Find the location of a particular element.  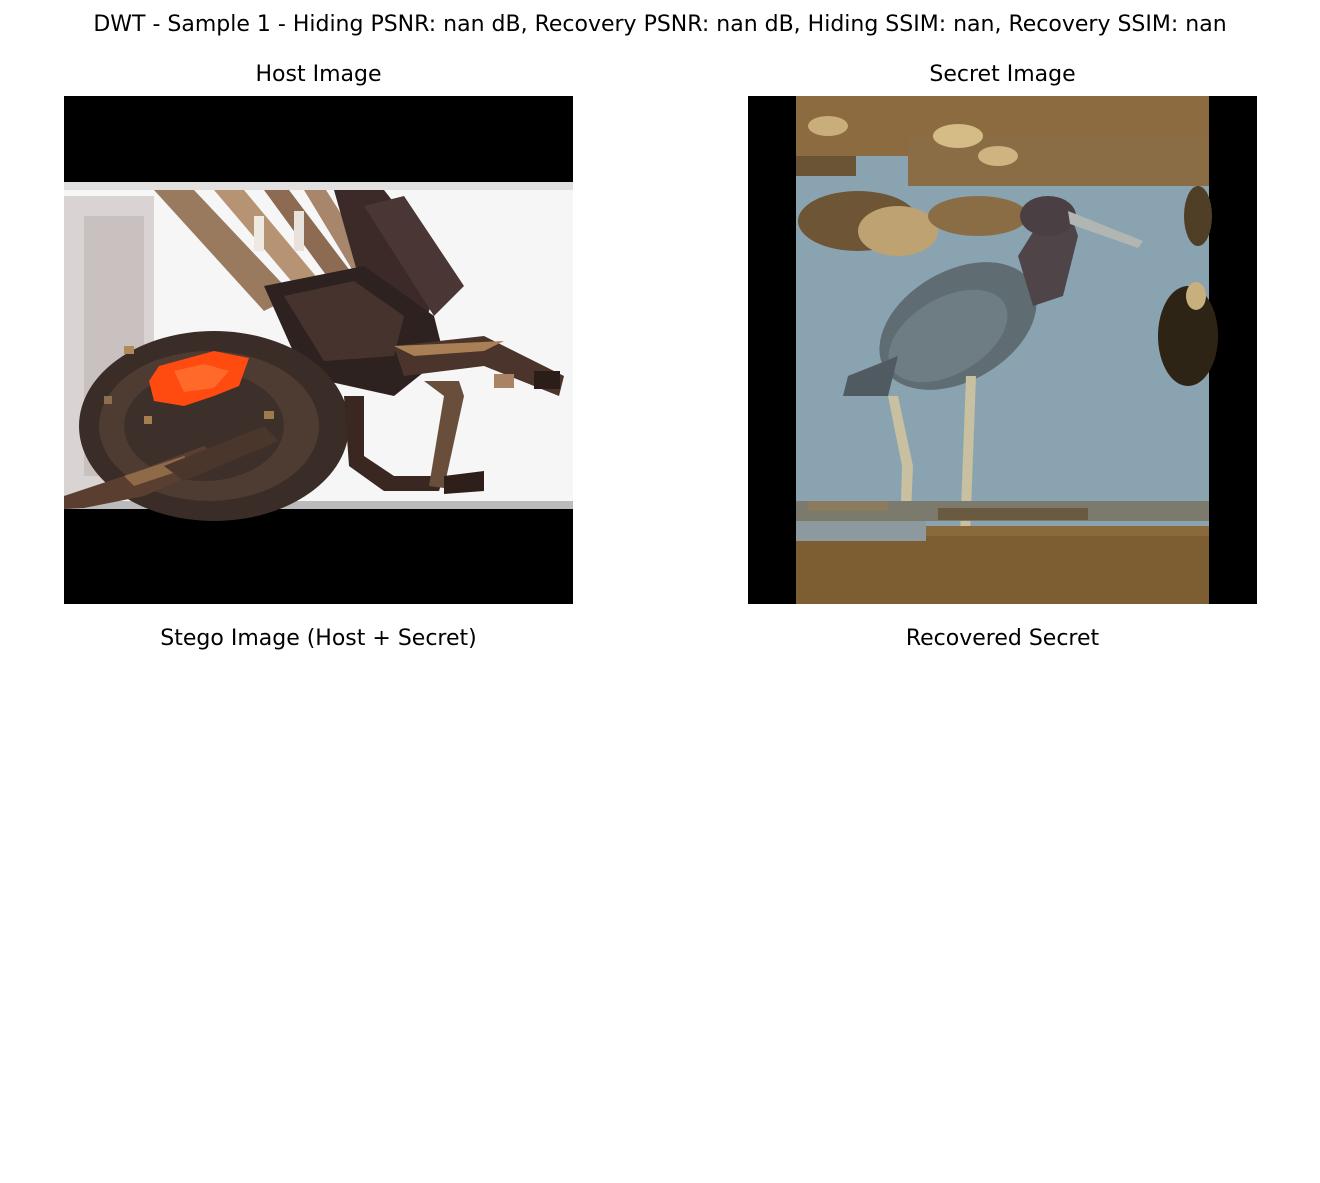

recovered-secret-title: Recovered Secret is located at coordinates (1002, 638).